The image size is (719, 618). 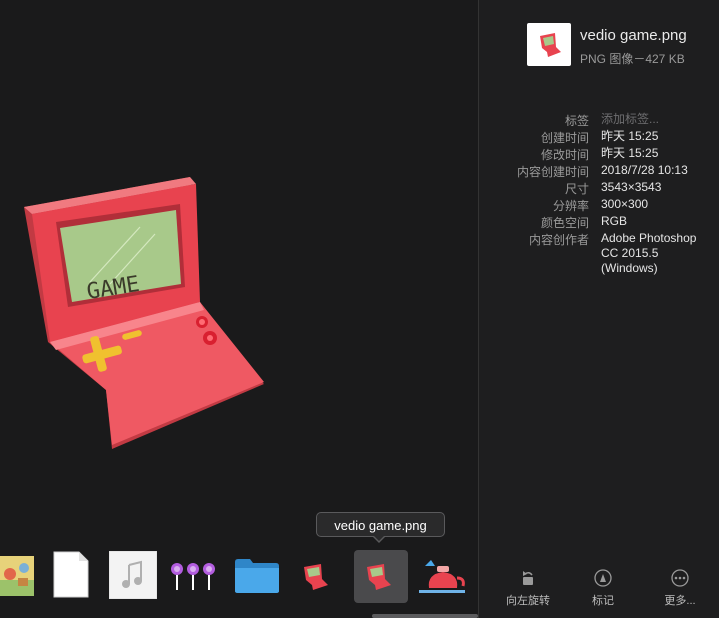 What do you see at coordinates (603, 578) in the screenshot?
I see `markup-pen-icon` at bounding box center [603, 578].